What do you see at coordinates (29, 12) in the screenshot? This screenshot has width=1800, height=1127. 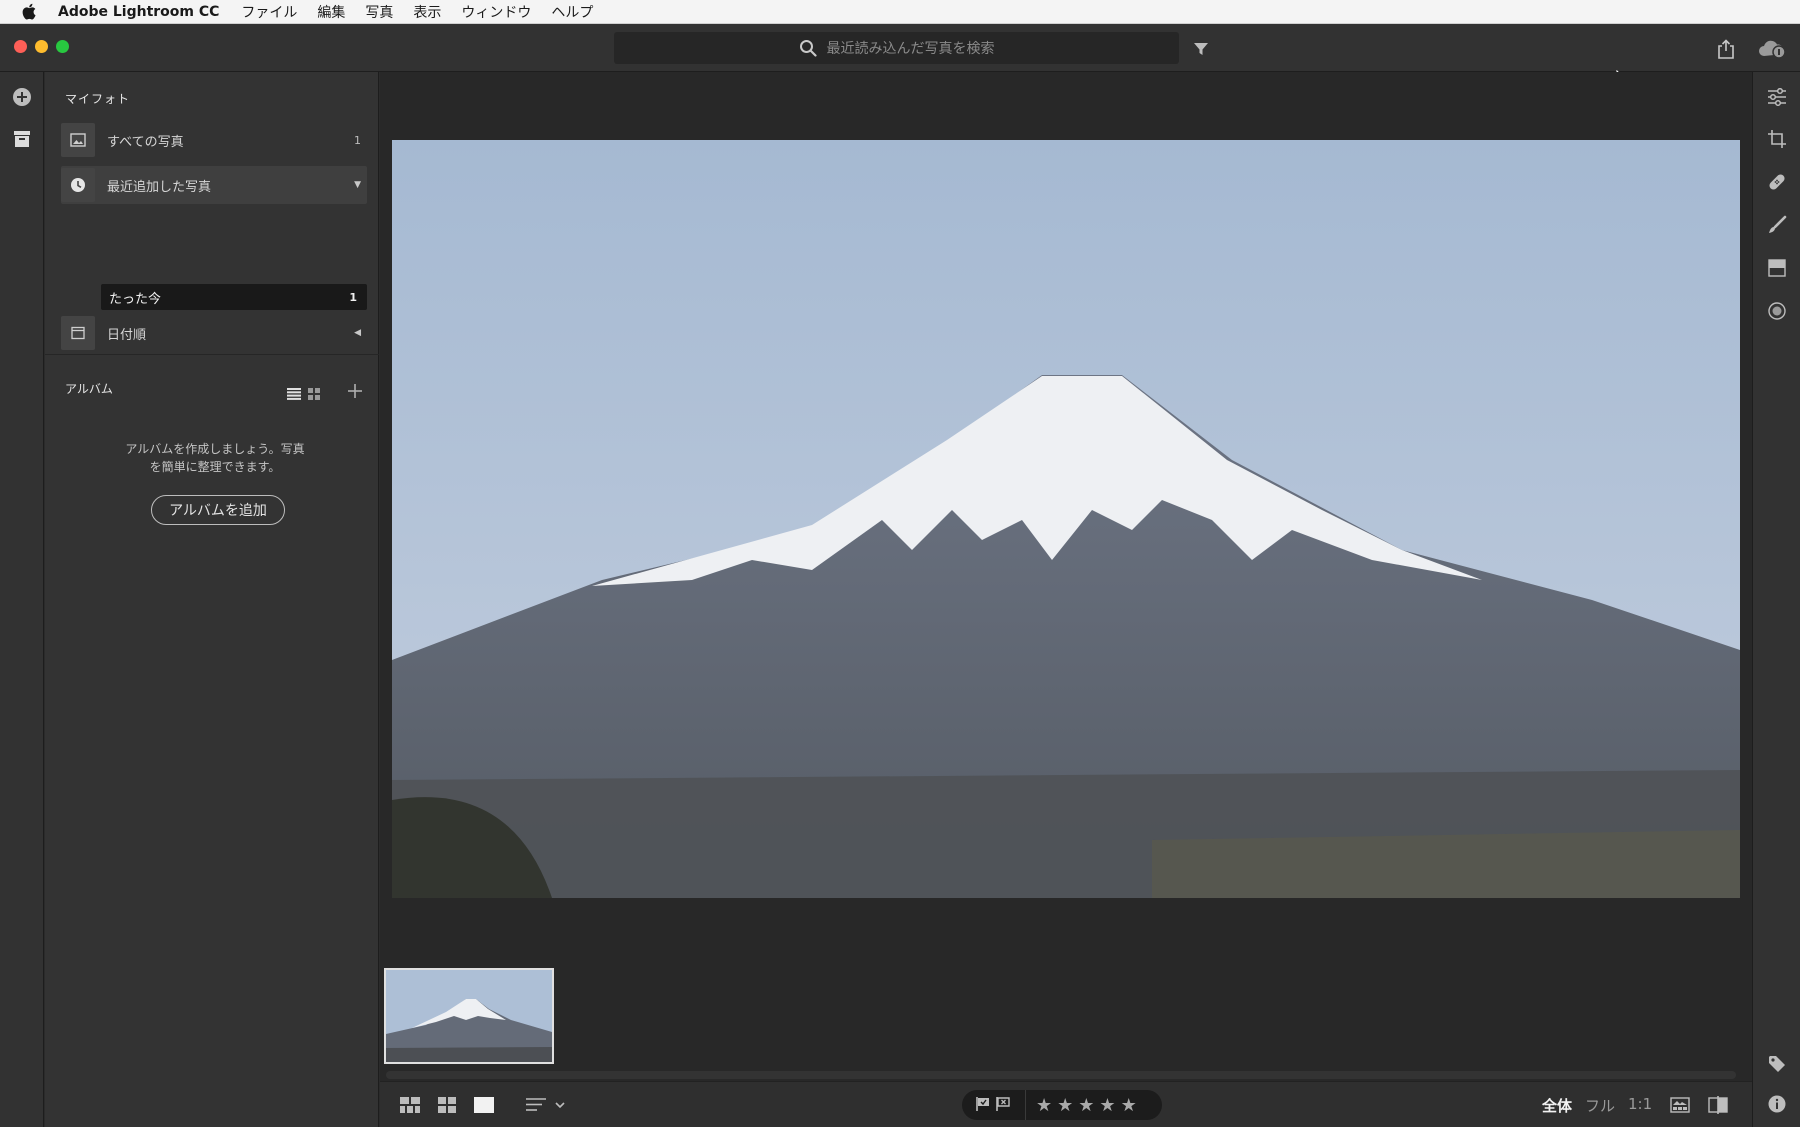 I see `apple-menu-icon` at bounding box center [29, 12].